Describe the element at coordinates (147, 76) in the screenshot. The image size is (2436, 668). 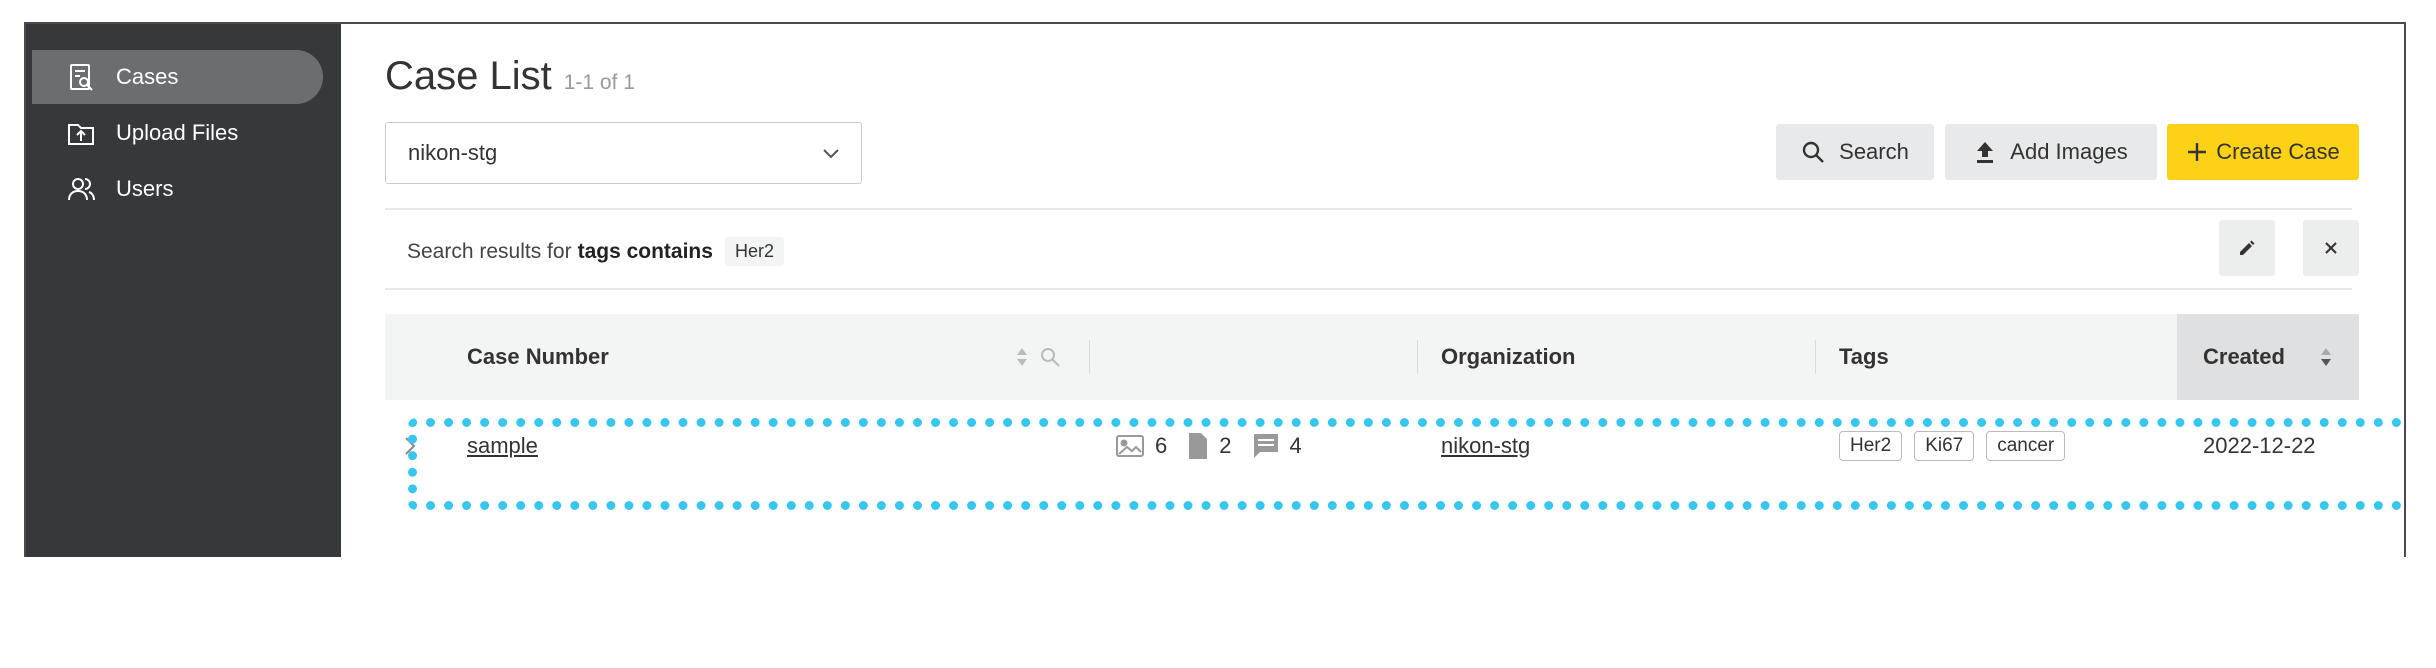
I see `sidebar-item-label: Cases` at that location.